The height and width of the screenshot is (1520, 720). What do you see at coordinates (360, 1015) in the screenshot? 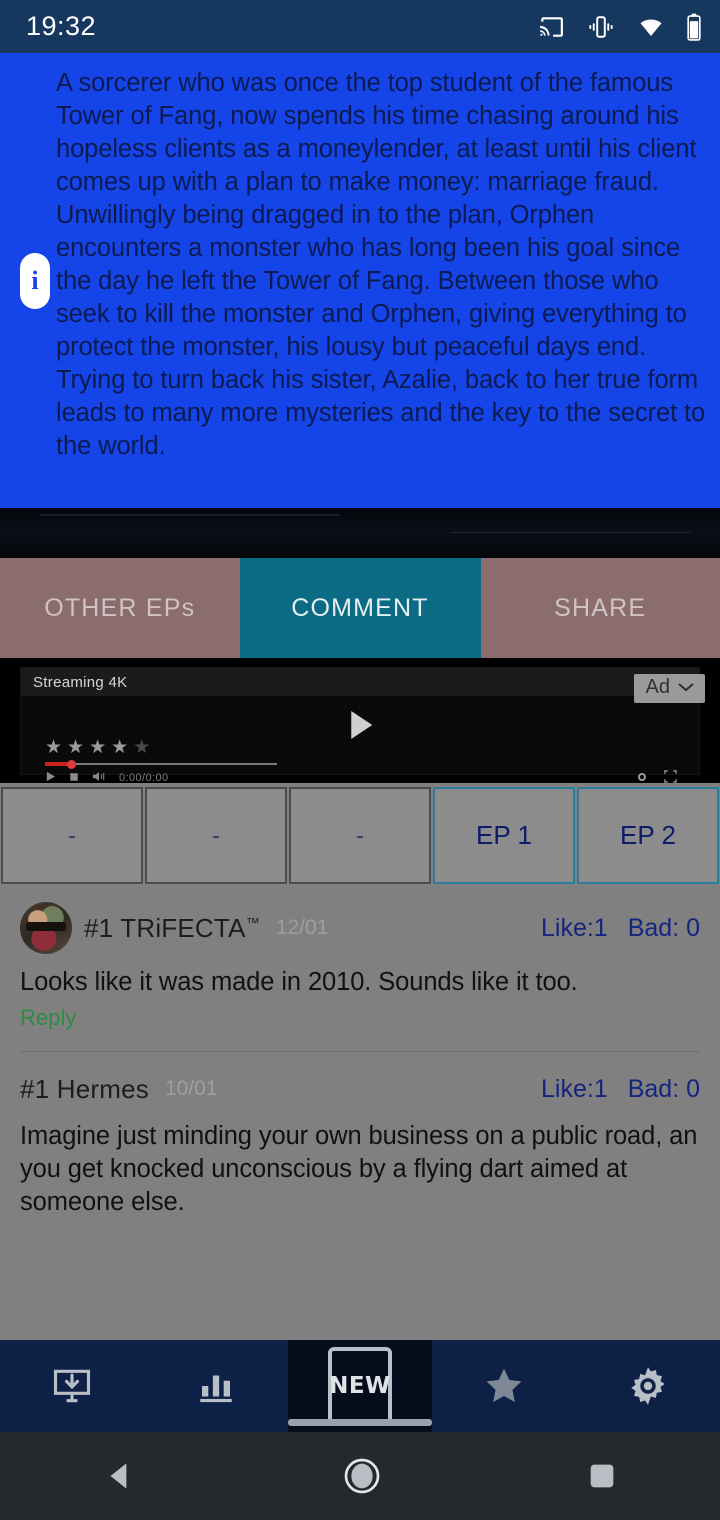
I see `reply-link: Reply` at bounding box center [360, 1015].